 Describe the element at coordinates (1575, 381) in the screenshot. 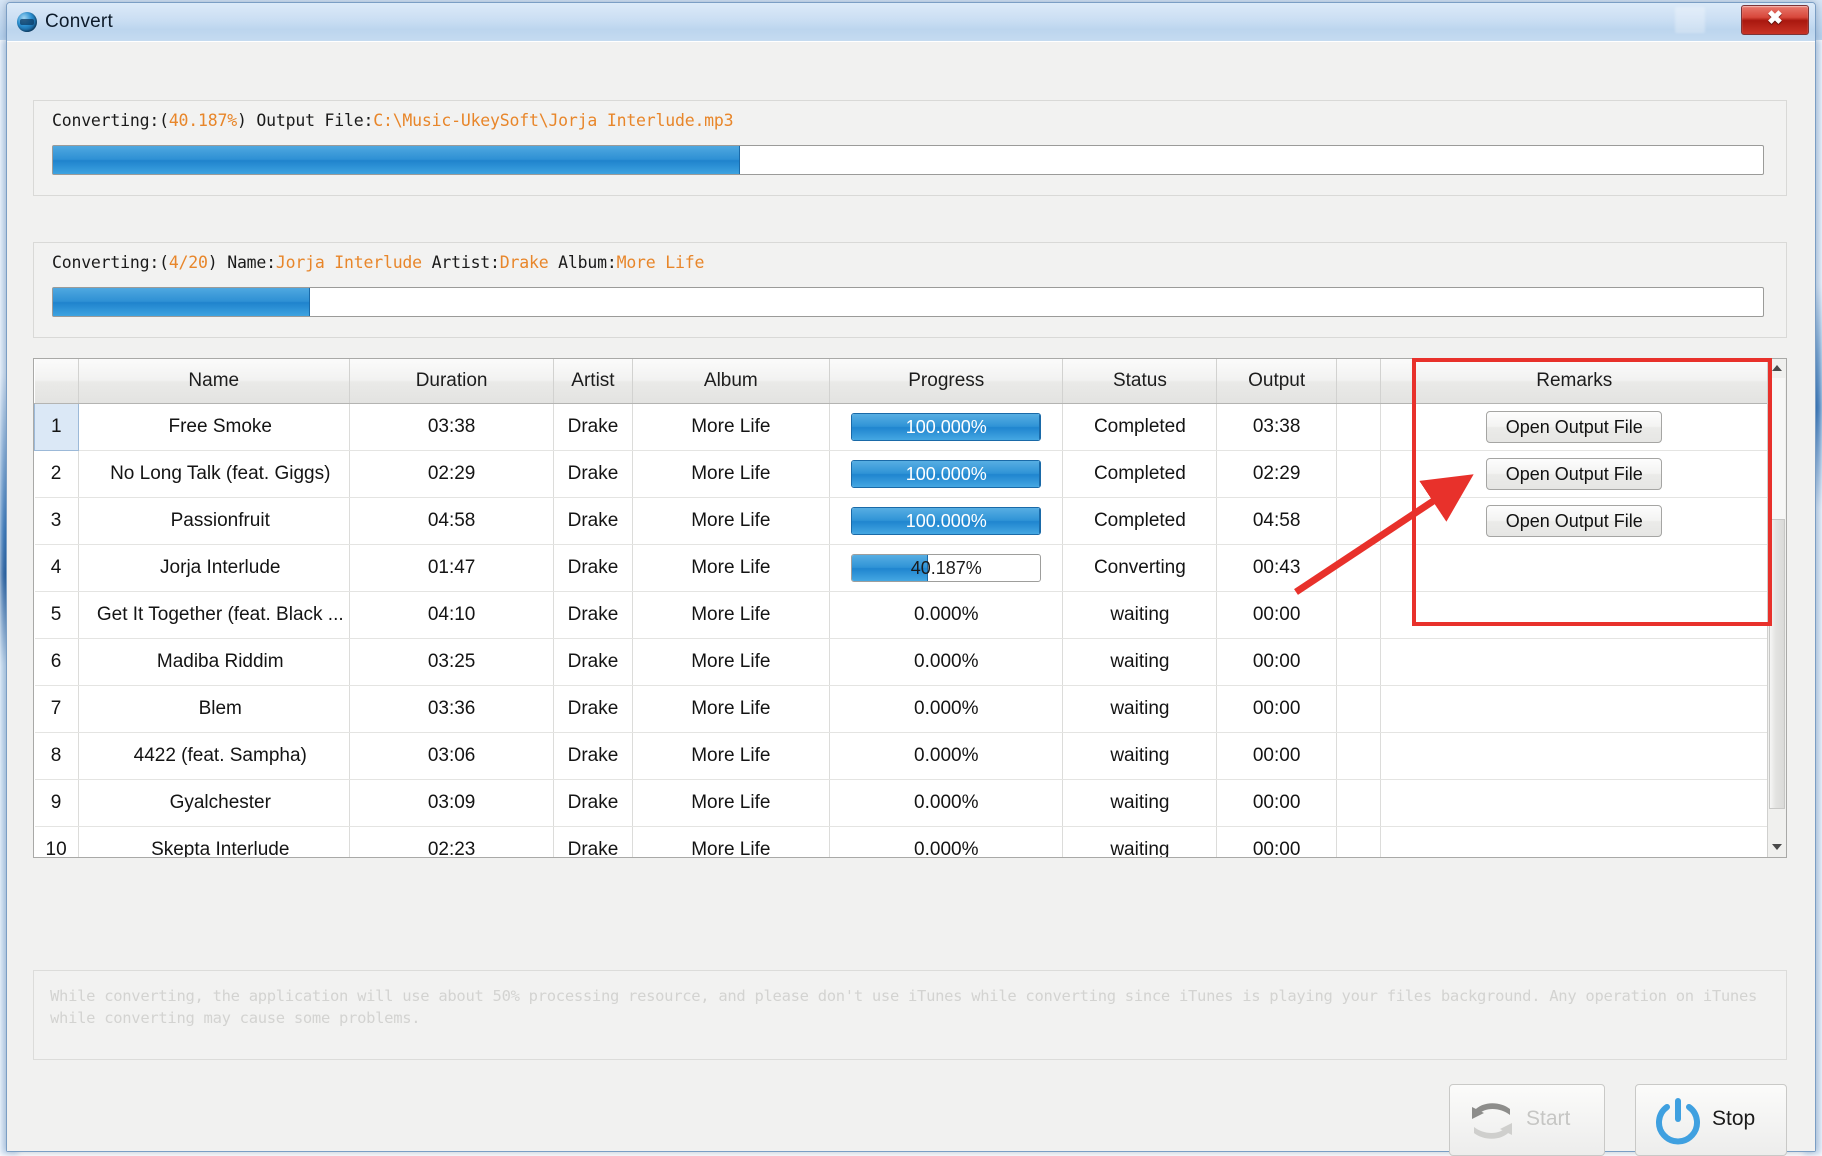

I see `column-header-remarks: Remarks` at that location.